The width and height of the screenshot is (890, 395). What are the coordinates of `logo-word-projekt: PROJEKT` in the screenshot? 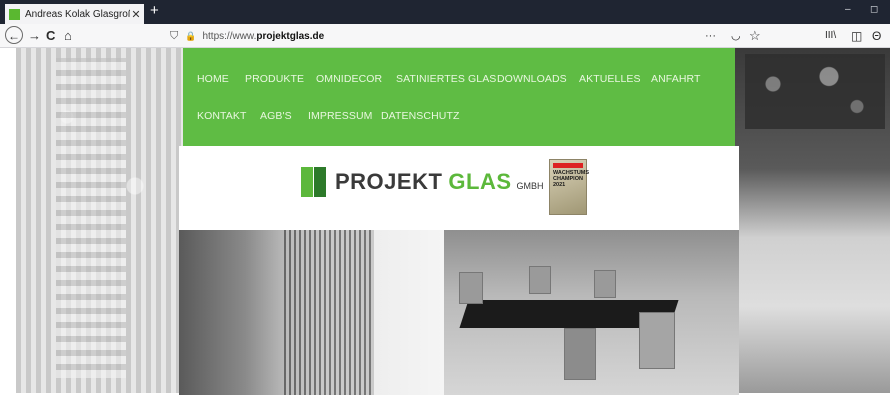 It's located at (389, 181).